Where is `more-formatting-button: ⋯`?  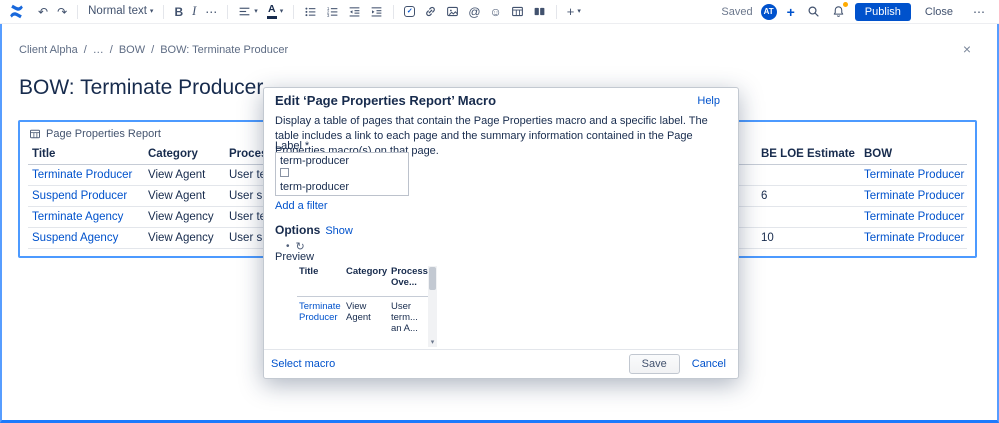 more-formatting-button: ⋯ is located at coordinates (211, 12).